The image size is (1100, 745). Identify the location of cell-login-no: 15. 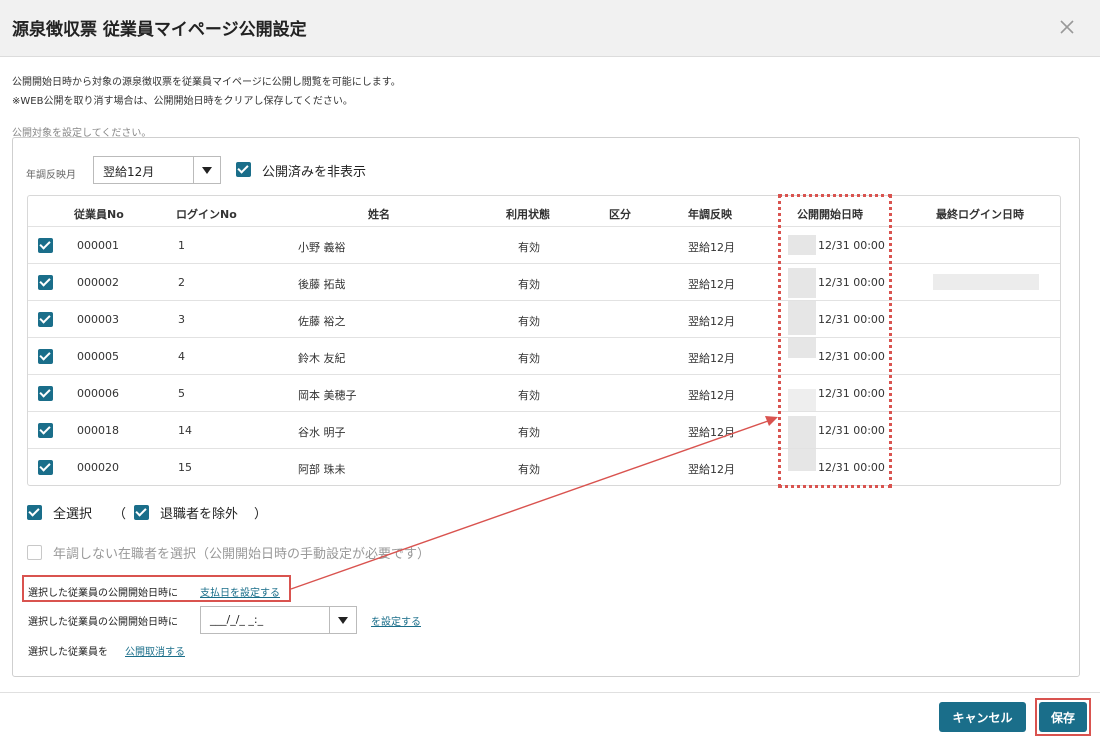
(185, 467).